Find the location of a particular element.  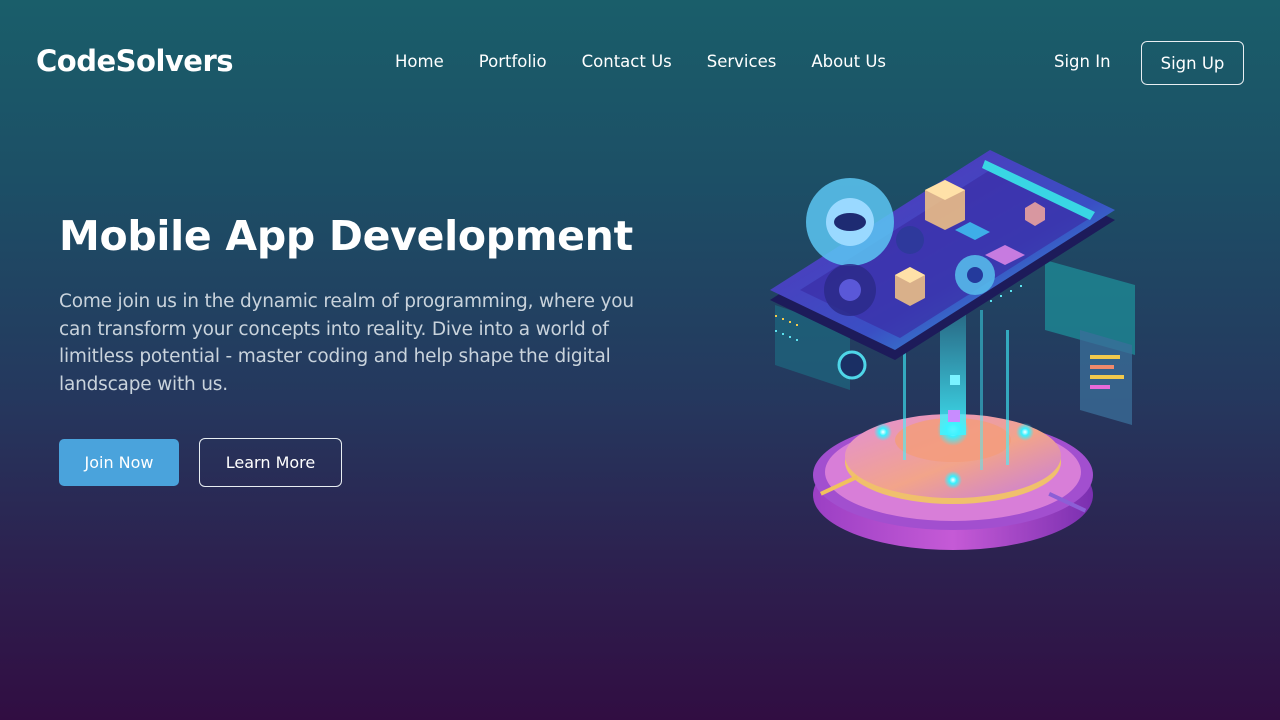

sign-up-button: Sign Up is located at coordinates (1192, 63).